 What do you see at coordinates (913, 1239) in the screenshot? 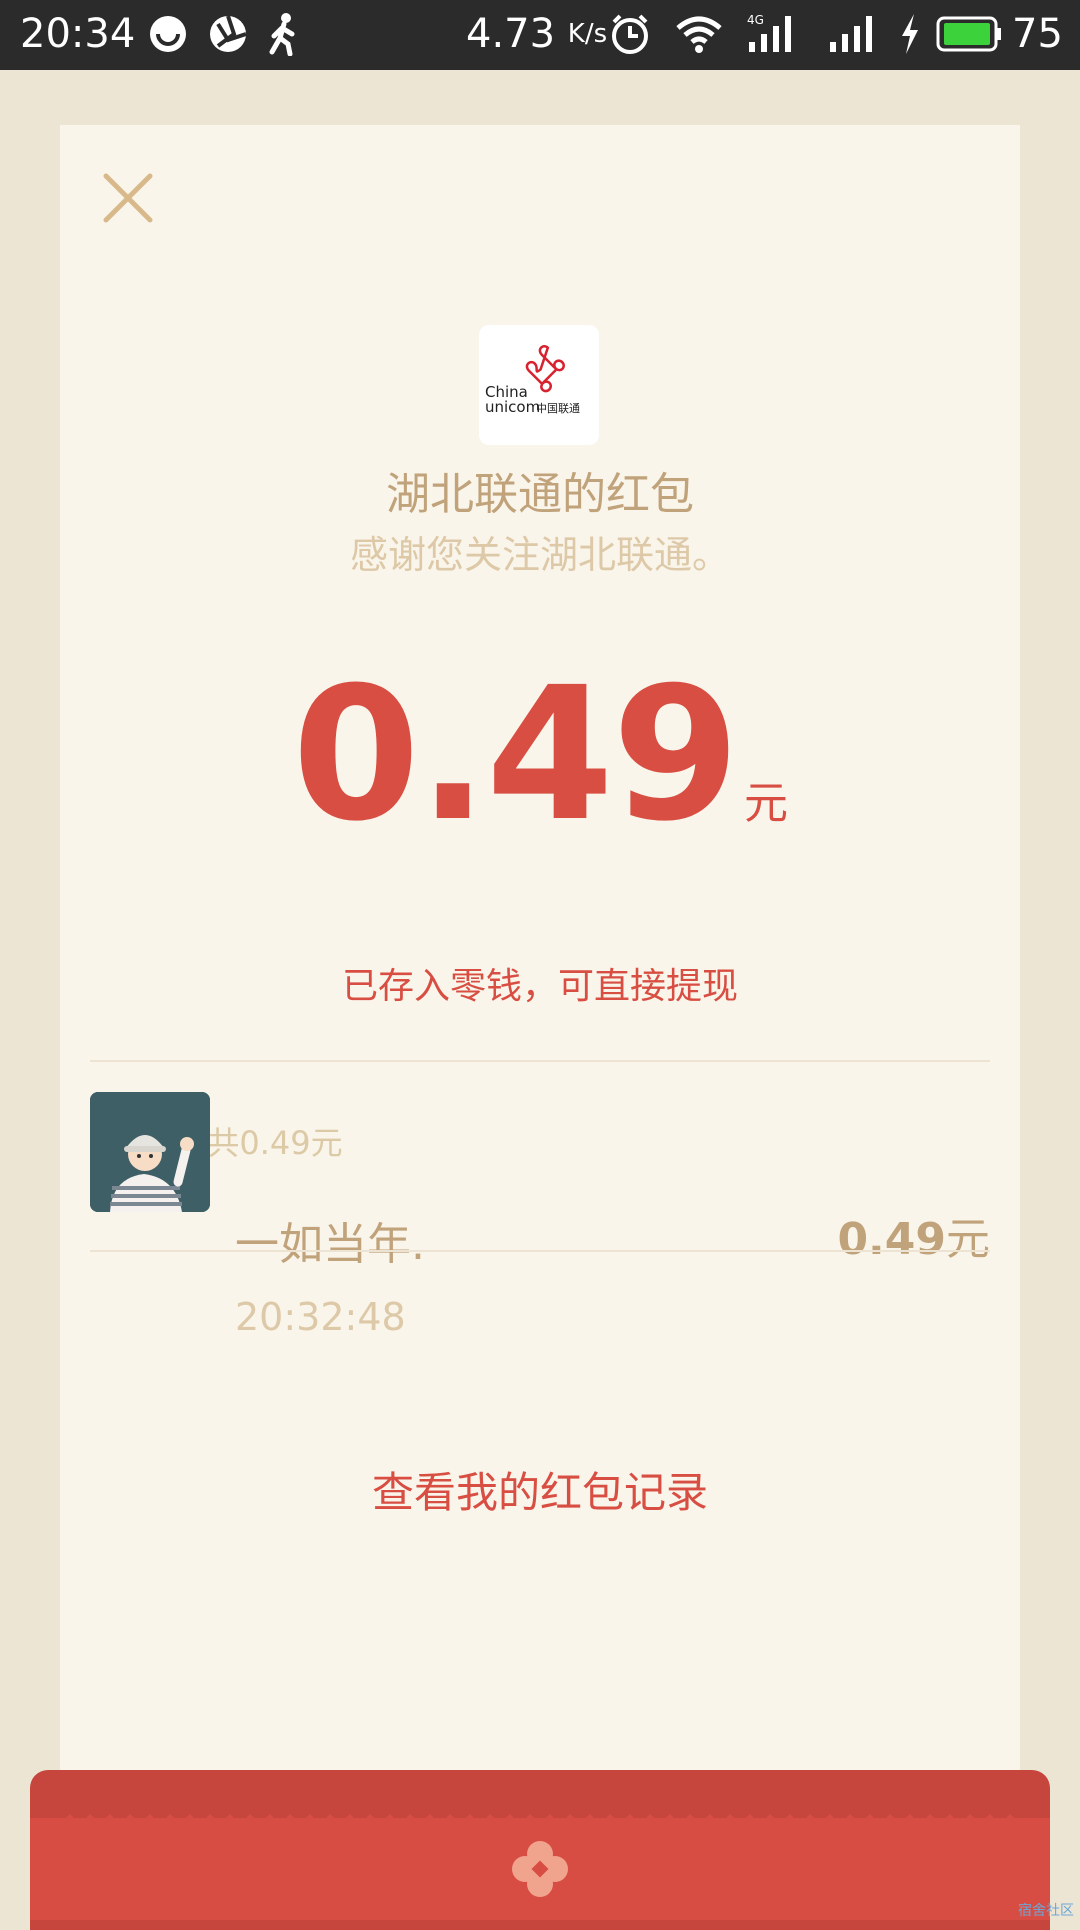
I see `receiver-amount: 0.49元` at bounding box center [913, 1239].